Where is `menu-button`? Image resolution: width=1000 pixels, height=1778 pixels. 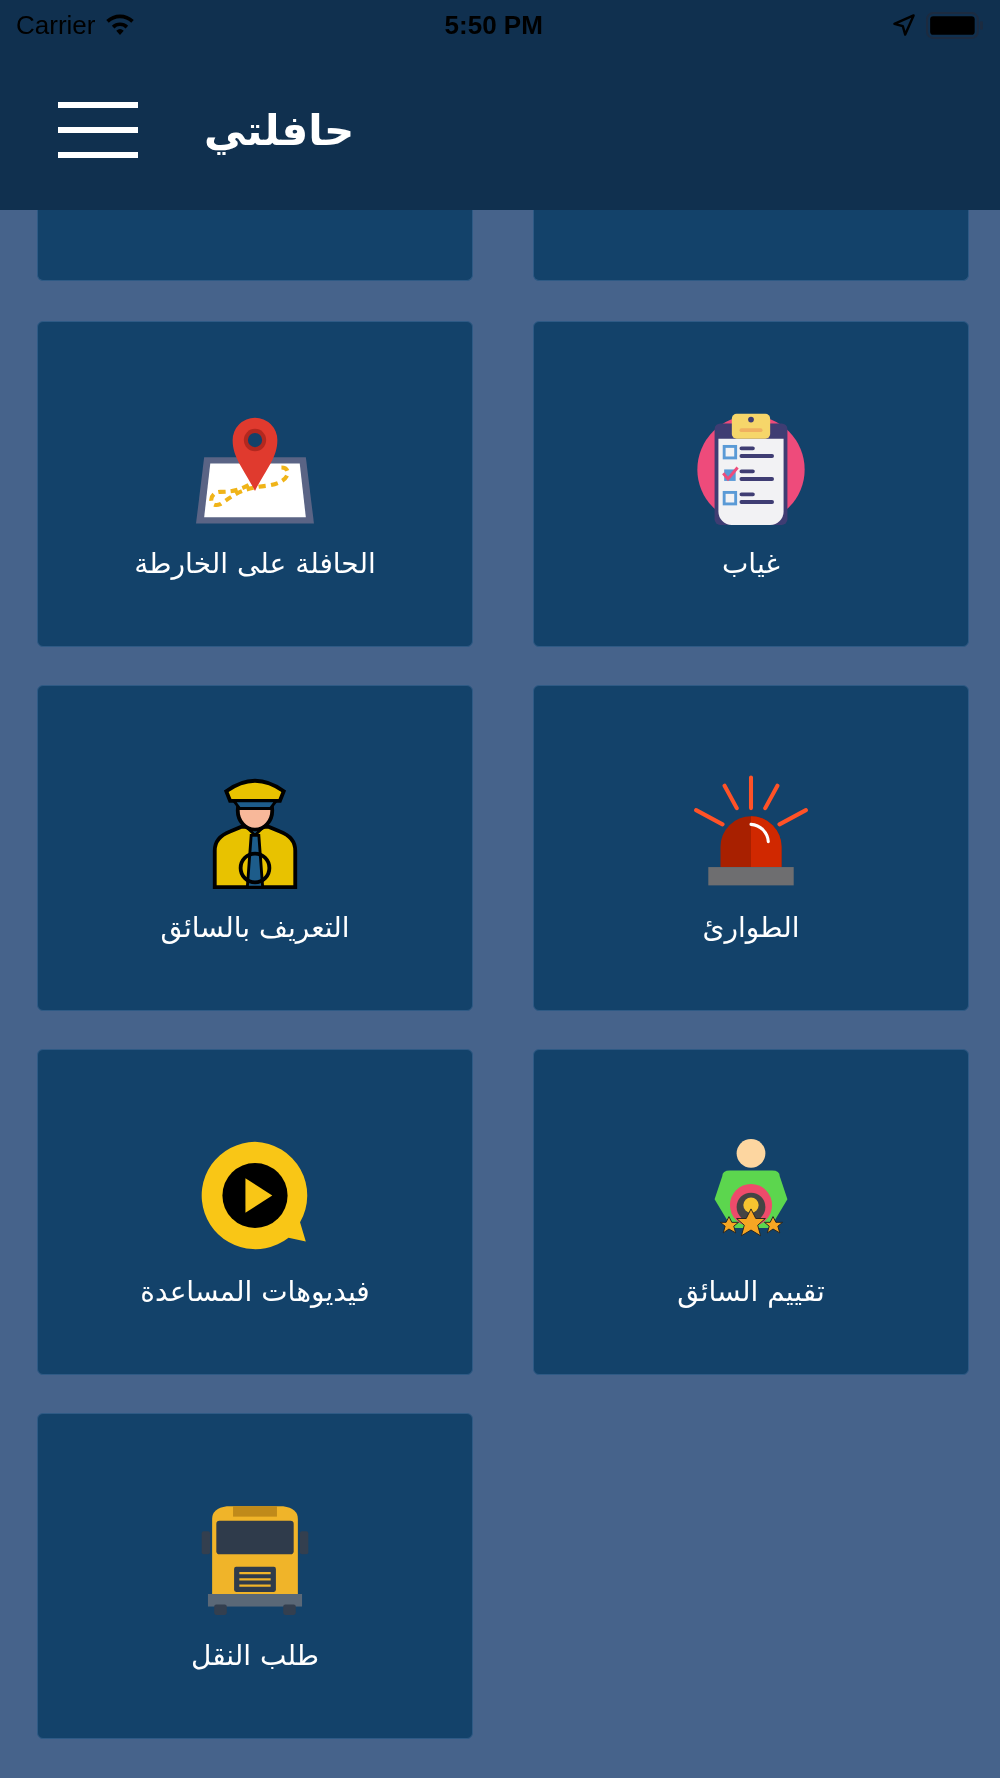 menu-button is located at coordinates (98, 130).